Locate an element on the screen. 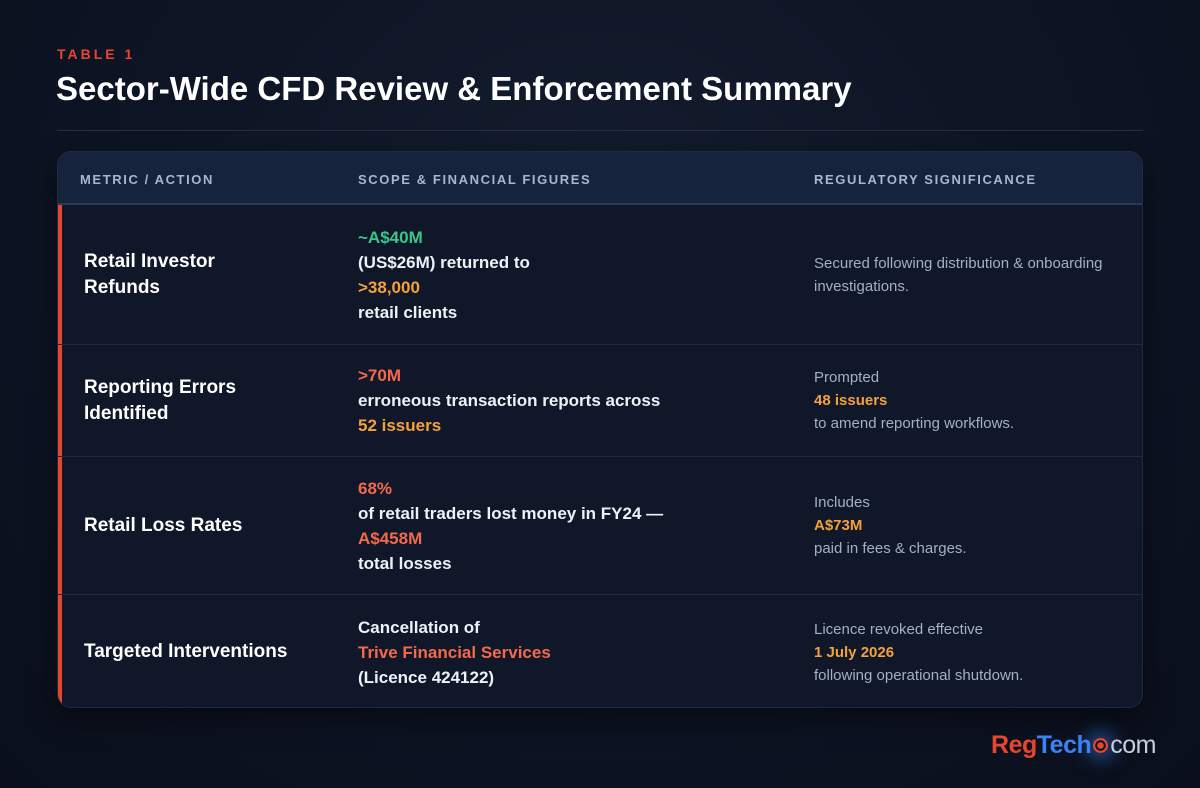 The image size is (1200, 788). metric-label: Retail Loss Rates is located at coordinates (163, 525).